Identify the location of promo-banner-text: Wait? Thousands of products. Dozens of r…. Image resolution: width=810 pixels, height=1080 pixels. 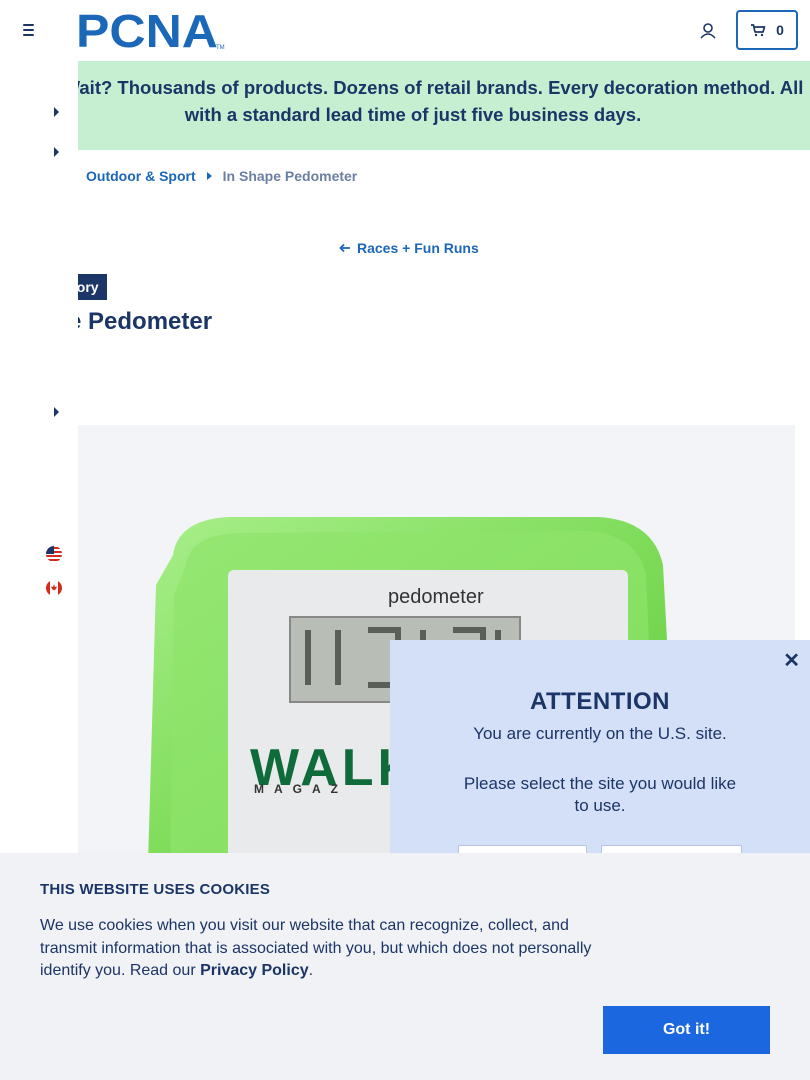
(425, 101).